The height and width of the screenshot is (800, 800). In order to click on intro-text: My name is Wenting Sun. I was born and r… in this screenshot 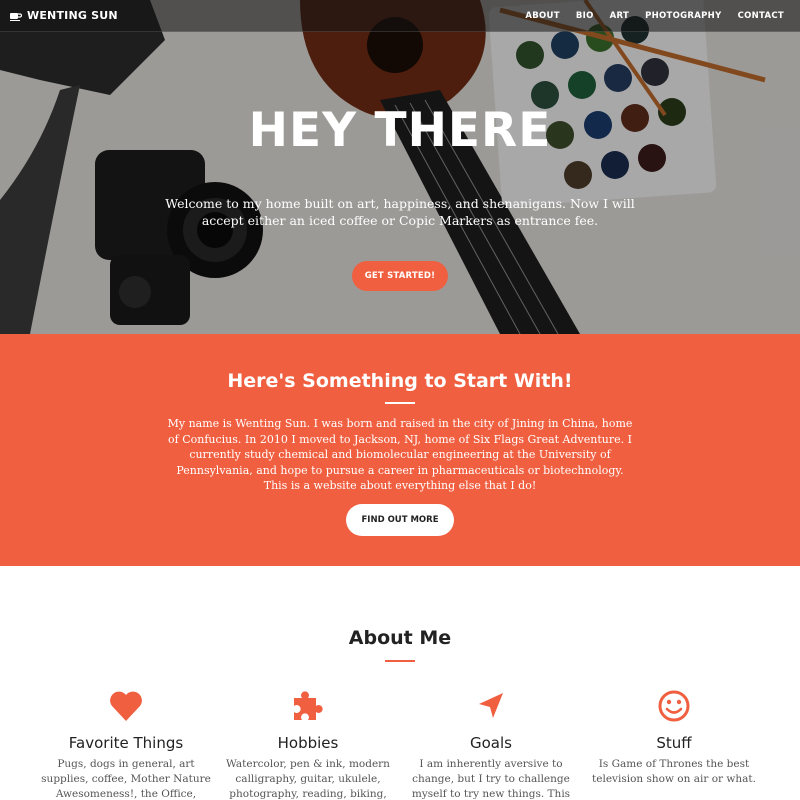, I will do `click(400, 455)`.